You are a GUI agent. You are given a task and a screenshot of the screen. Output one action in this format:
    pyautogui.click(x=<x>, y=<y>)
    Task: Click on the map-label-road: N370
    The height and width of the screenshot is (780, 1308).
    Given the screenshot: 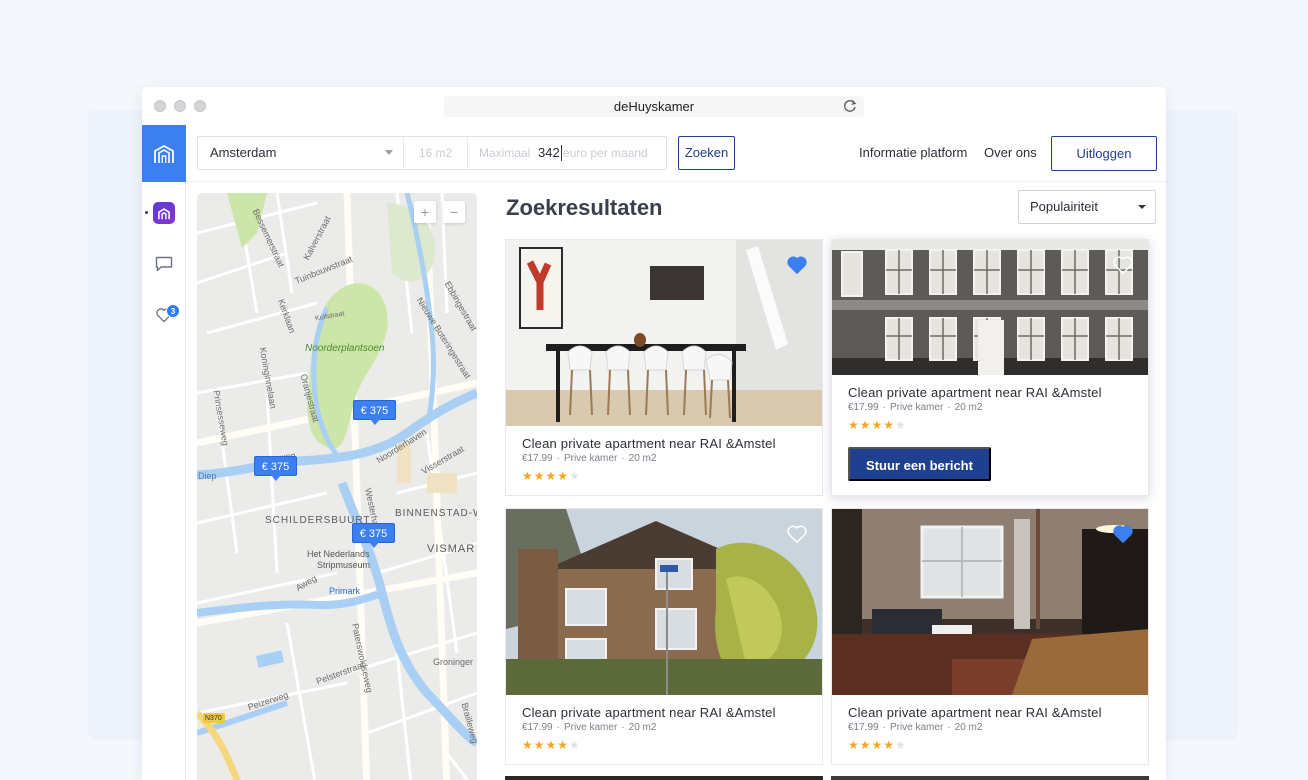 What is the action you would take?
    pyautogui.click(x=213, y=718)
    